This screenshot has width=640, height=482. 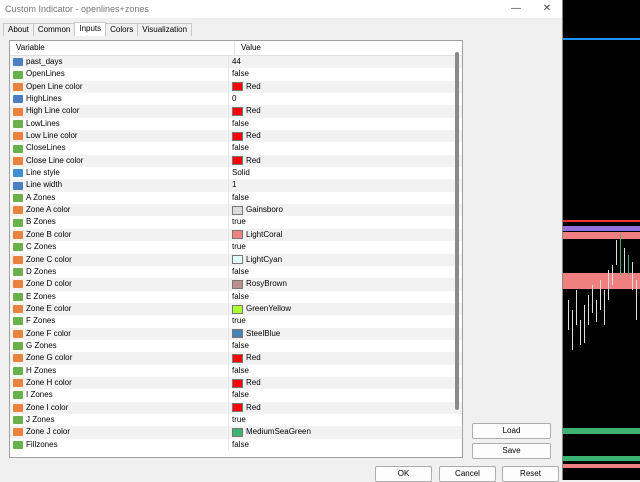 I want to click on tab-colors: Colors, so click(x=122, y=29).